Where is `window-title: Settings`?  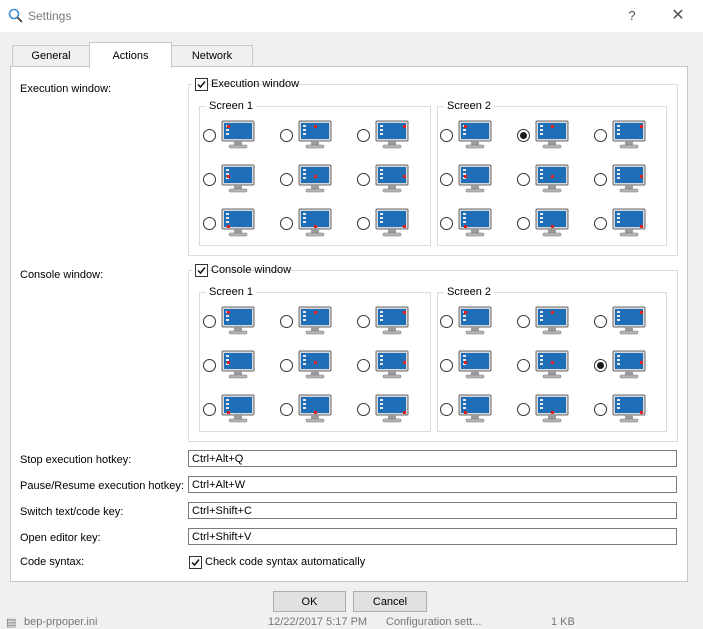 window-title: Settings is located at coordinates (50, 16).